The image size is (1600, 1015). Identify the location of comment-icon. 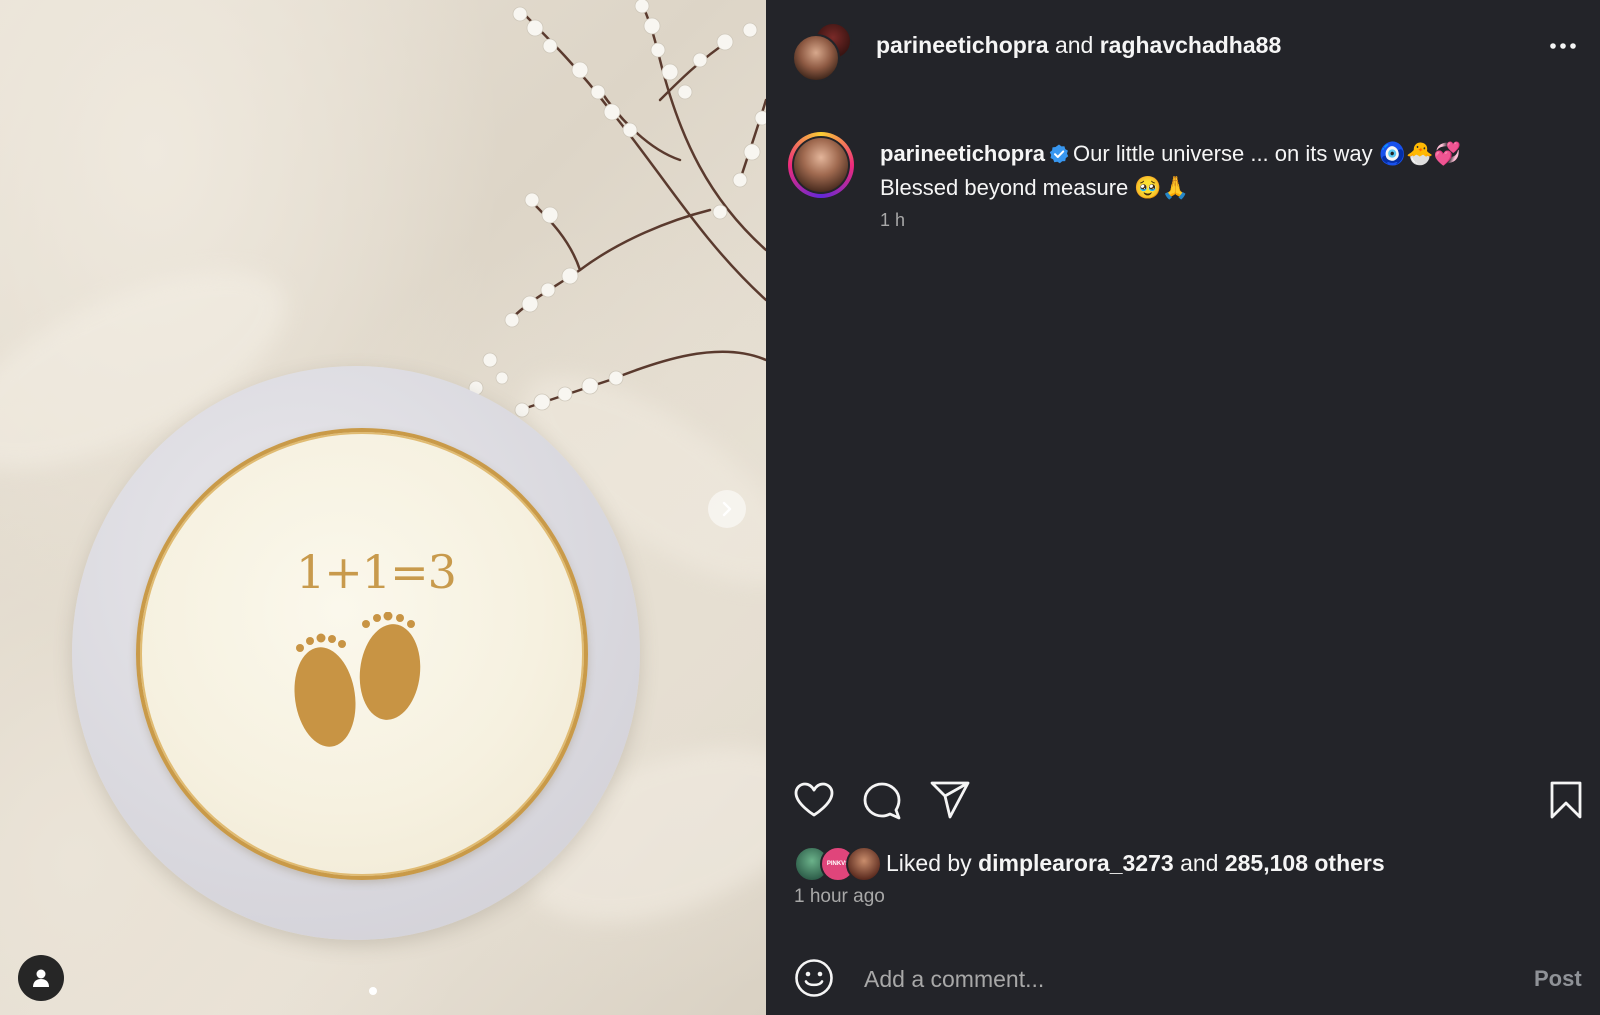
(882, 801).